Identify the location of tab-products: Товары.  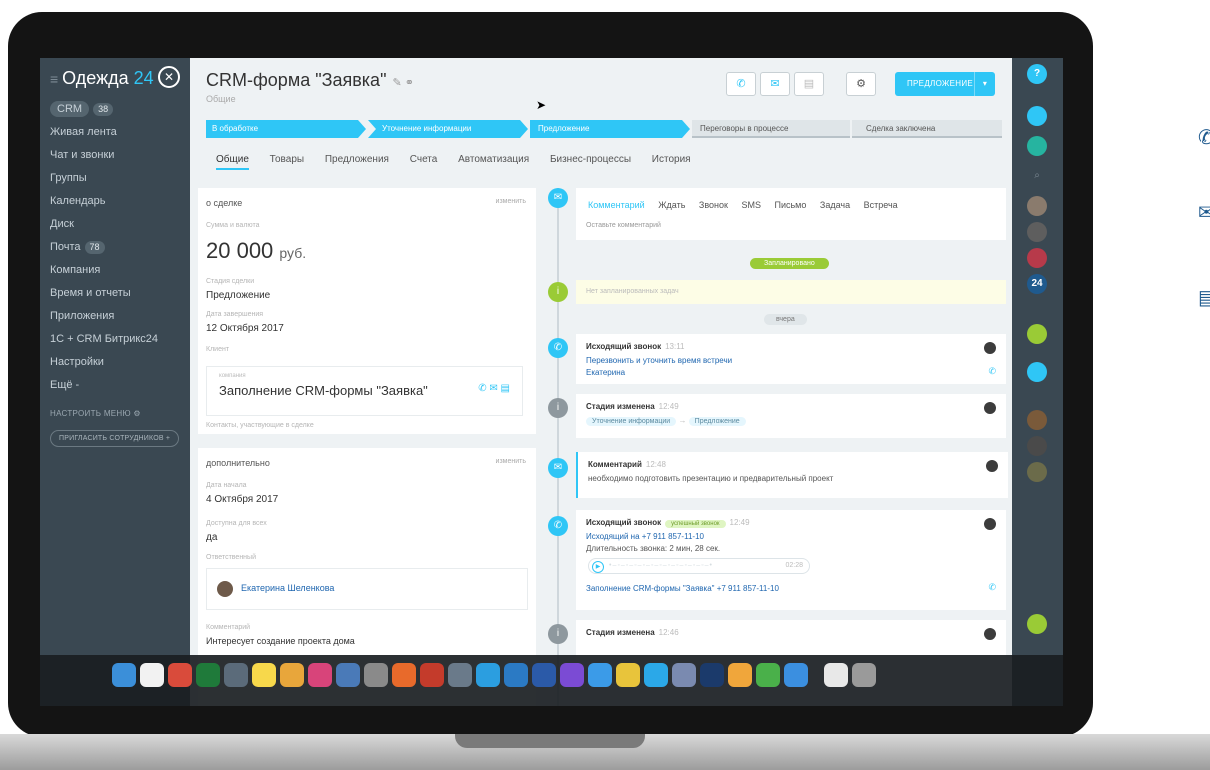
(287, 159).